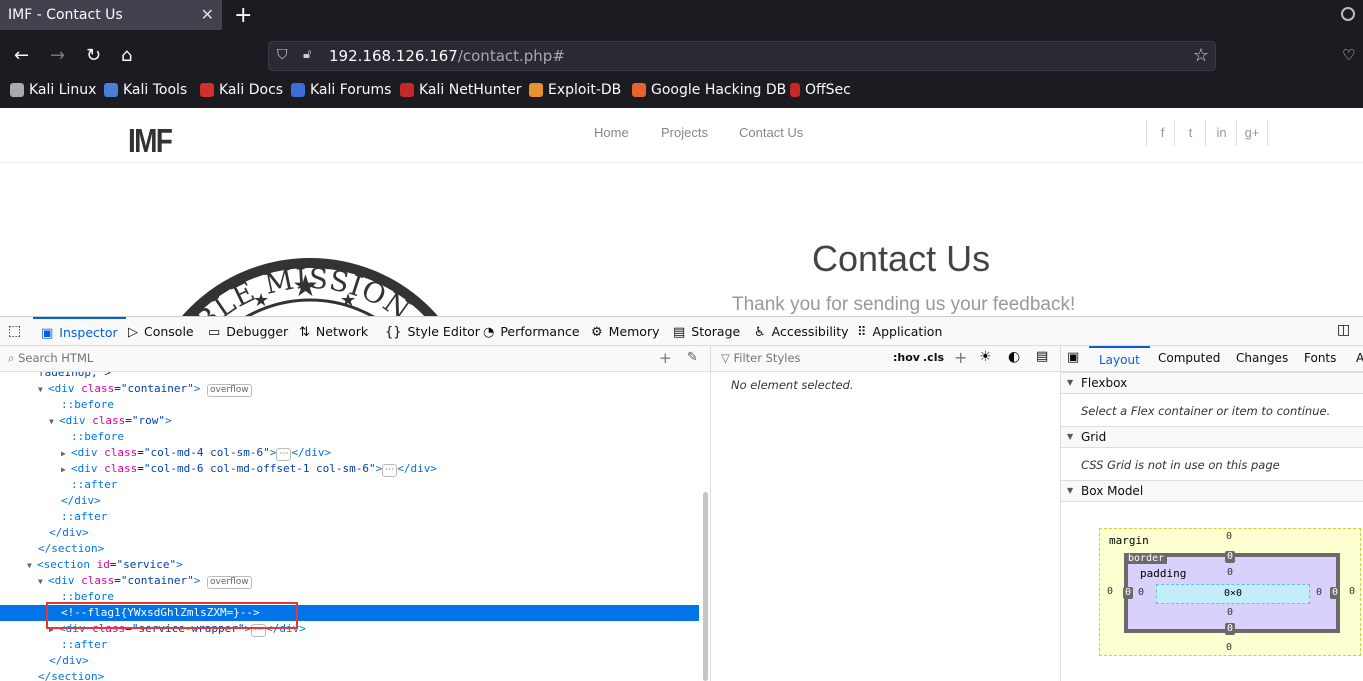 The image size is (1363, 681). I want to click on hov-toggle: :hov, so click(906, 357).